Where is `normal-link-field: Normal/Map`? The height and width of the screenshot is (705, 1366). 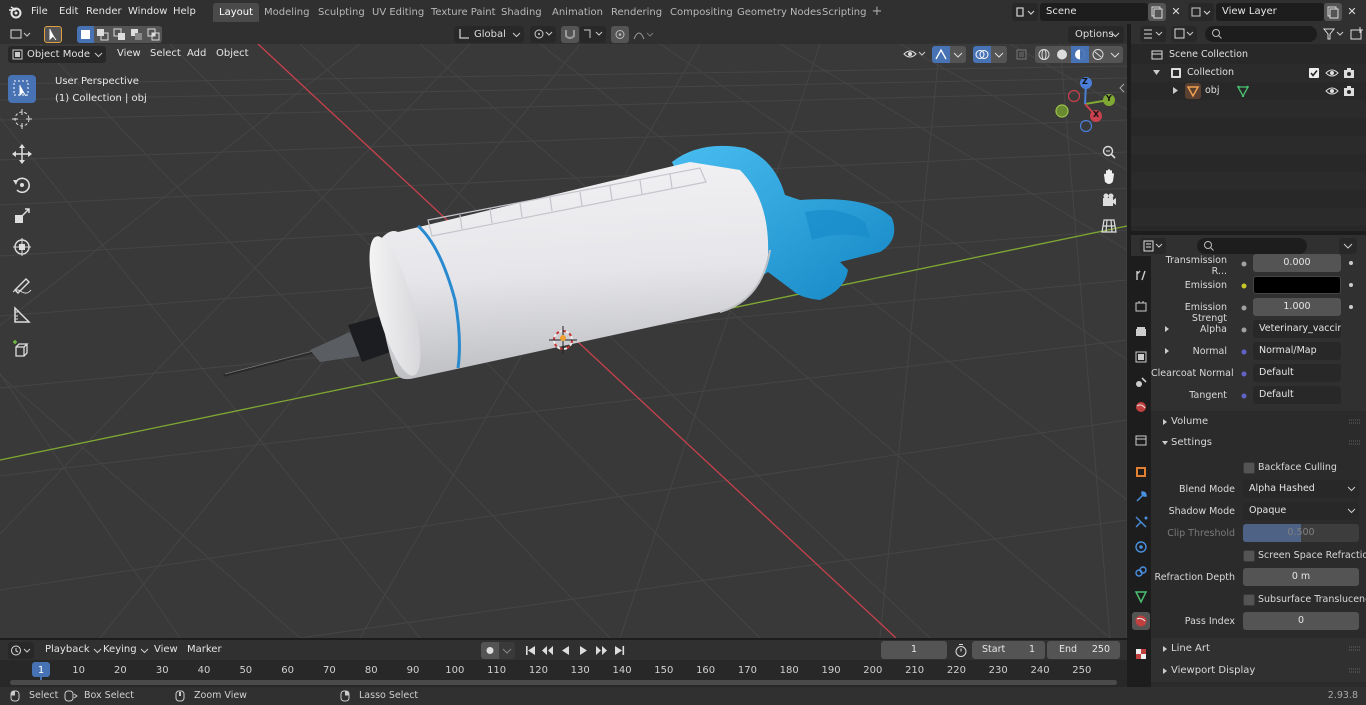
normal-link-field: Normal/Map is located at coordinates (1297, 351).